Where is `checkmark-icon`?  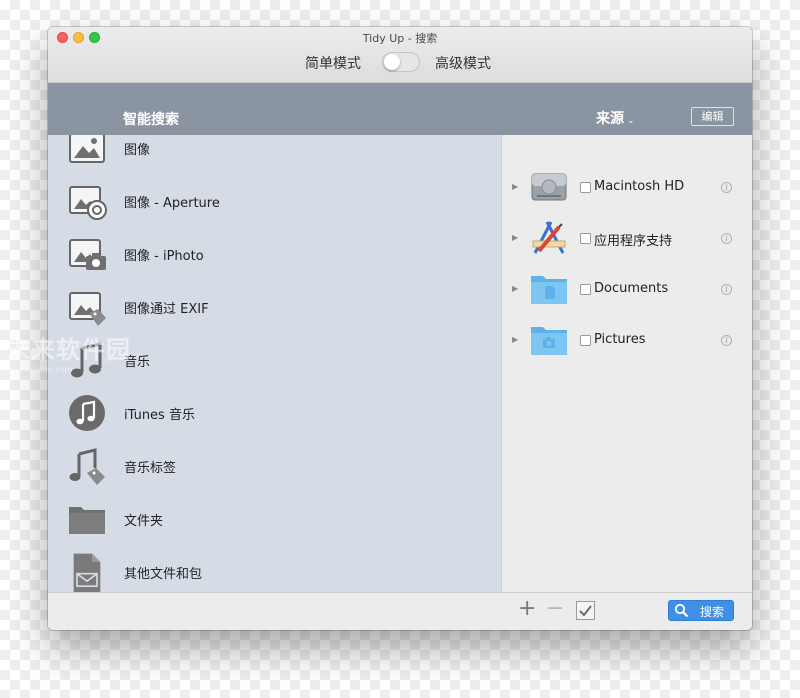 checkmark-icon is located at coordinates (585, 611).